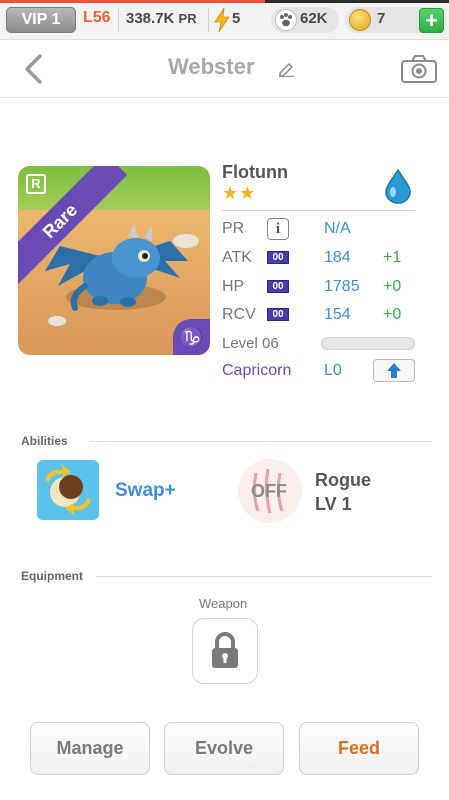  Describe the element at coordinates (41, 20) in the screenshot. I see `vip-button: VIP 1` at that location.